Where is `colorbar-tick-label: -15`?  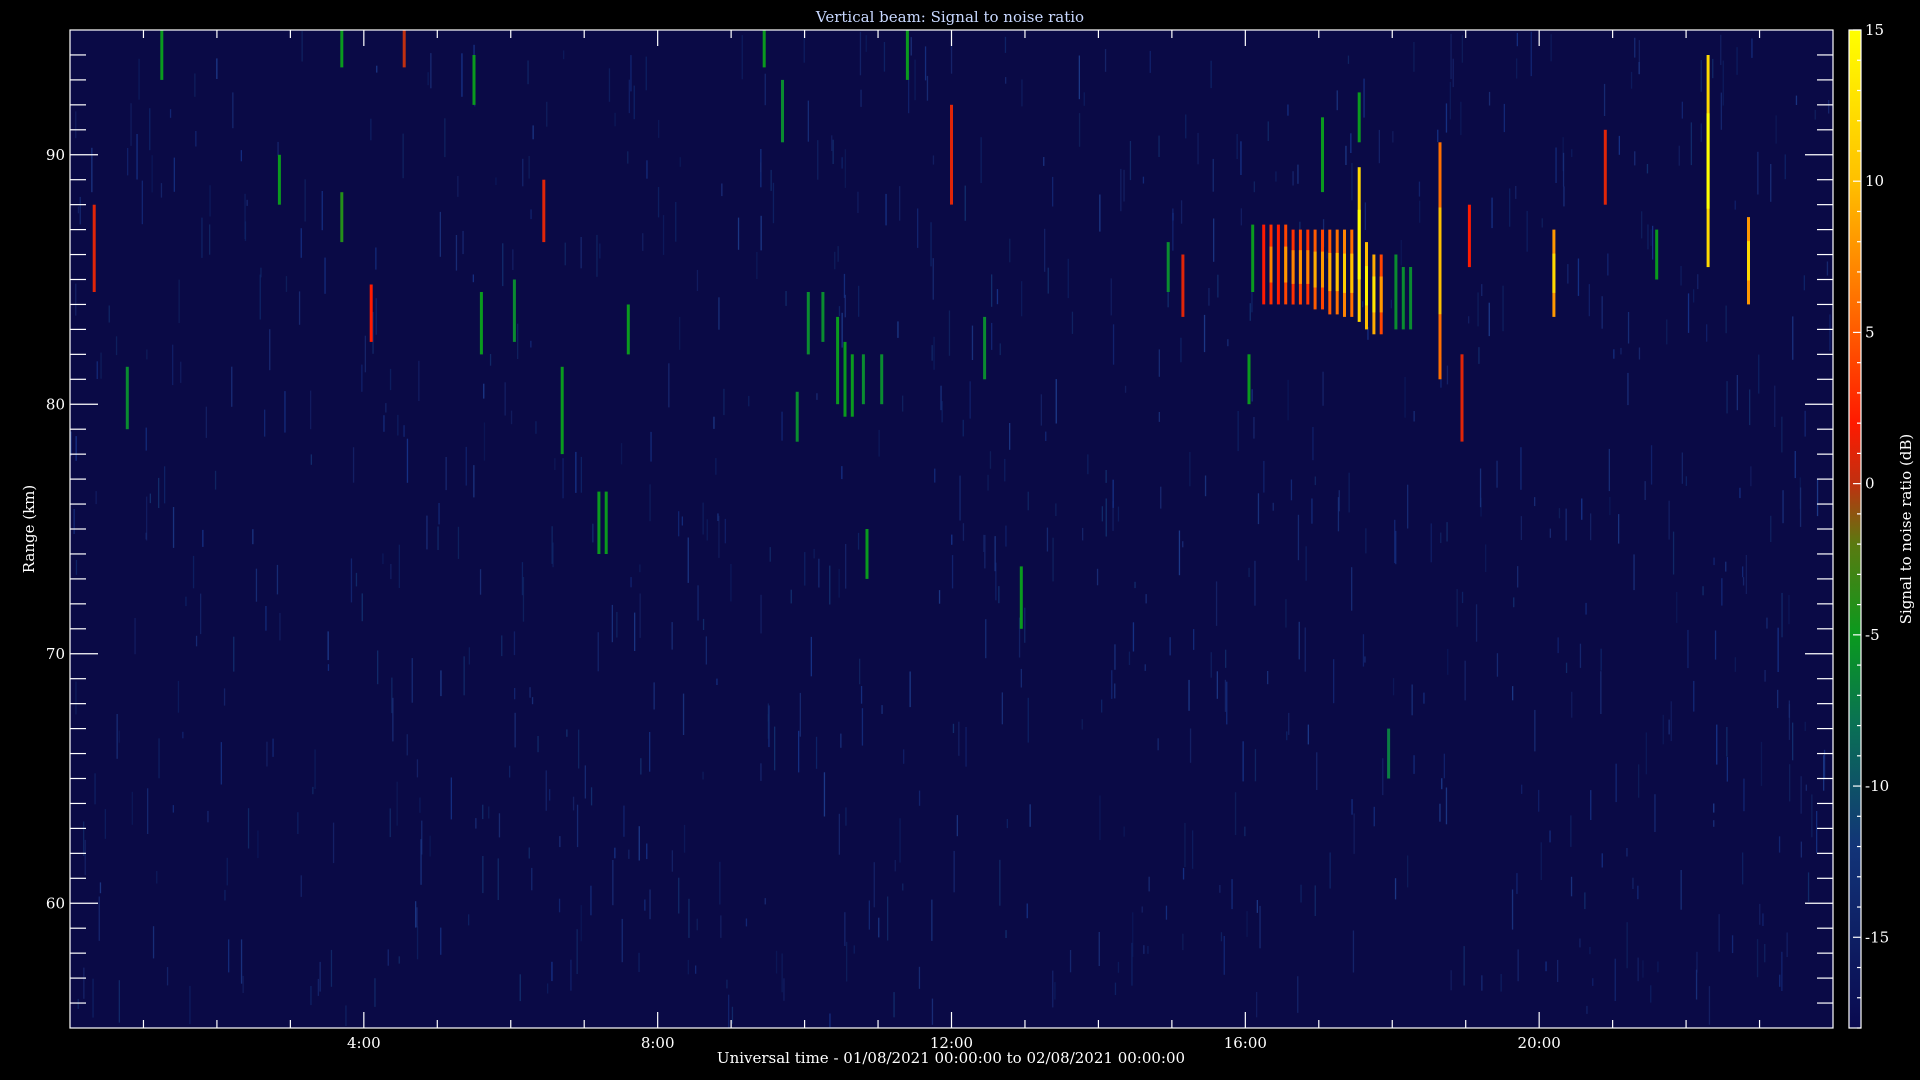
colorbar-tick-label: -15 is located at coordinates (1877, 937).